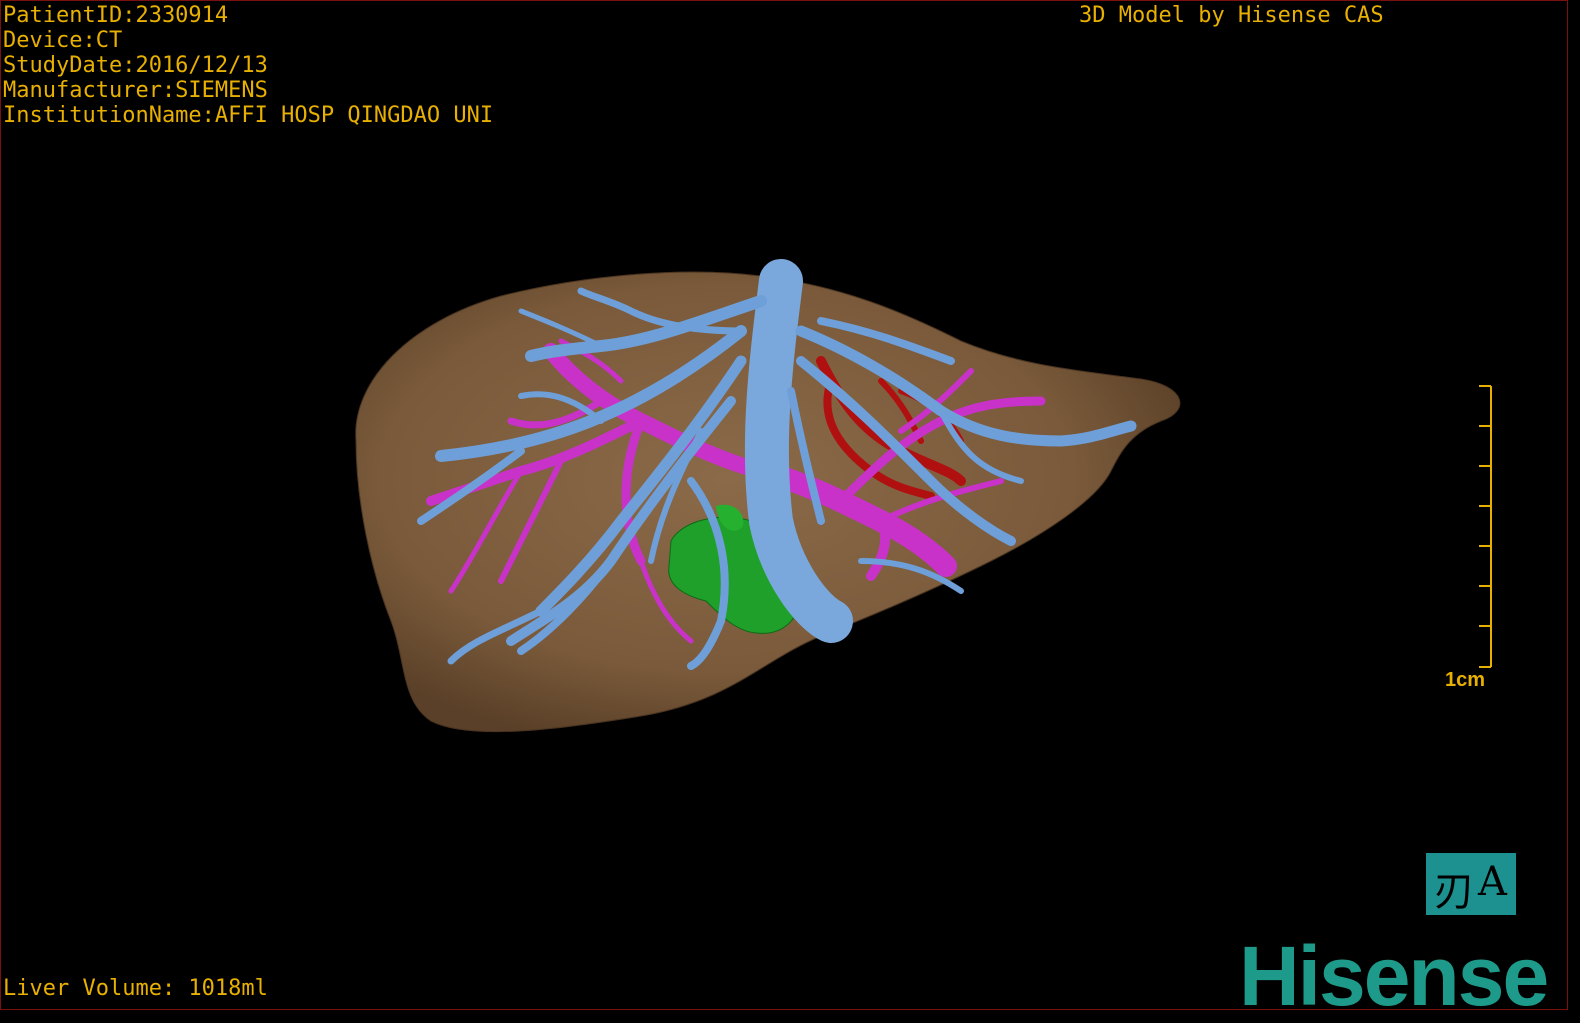 The image size is (1580, 1023). I want to click on scale-bar-label: 1cm, so click(1465, 680).